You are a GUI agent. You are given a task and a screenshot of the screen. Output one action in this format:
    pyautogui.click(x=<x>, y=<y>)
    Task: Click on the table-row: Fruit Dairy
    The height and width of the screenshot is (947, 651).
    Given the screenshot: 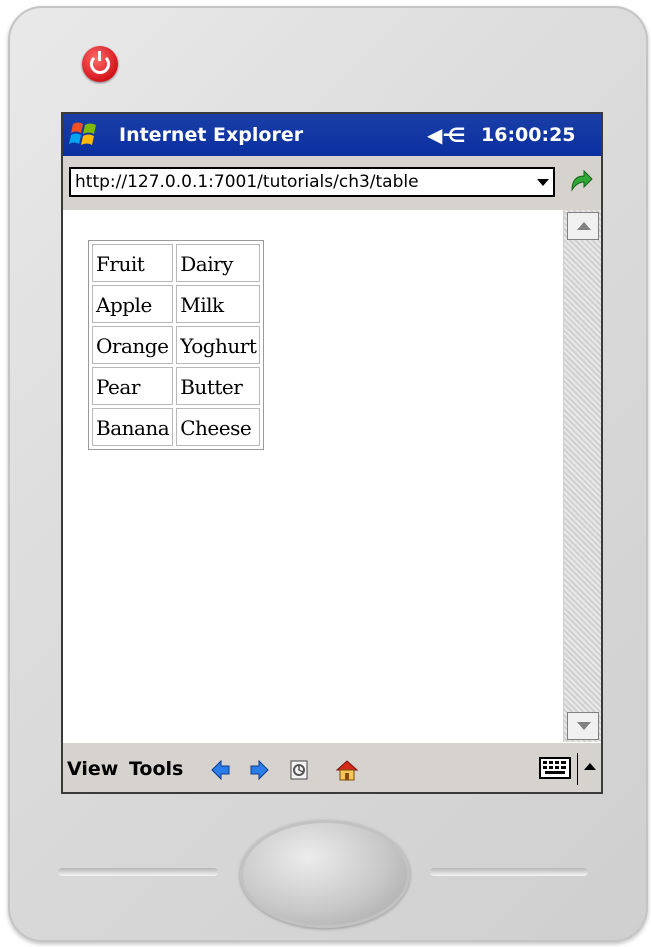 What is the action you would take?
    pyautogui.click(x=176, y=263)
    